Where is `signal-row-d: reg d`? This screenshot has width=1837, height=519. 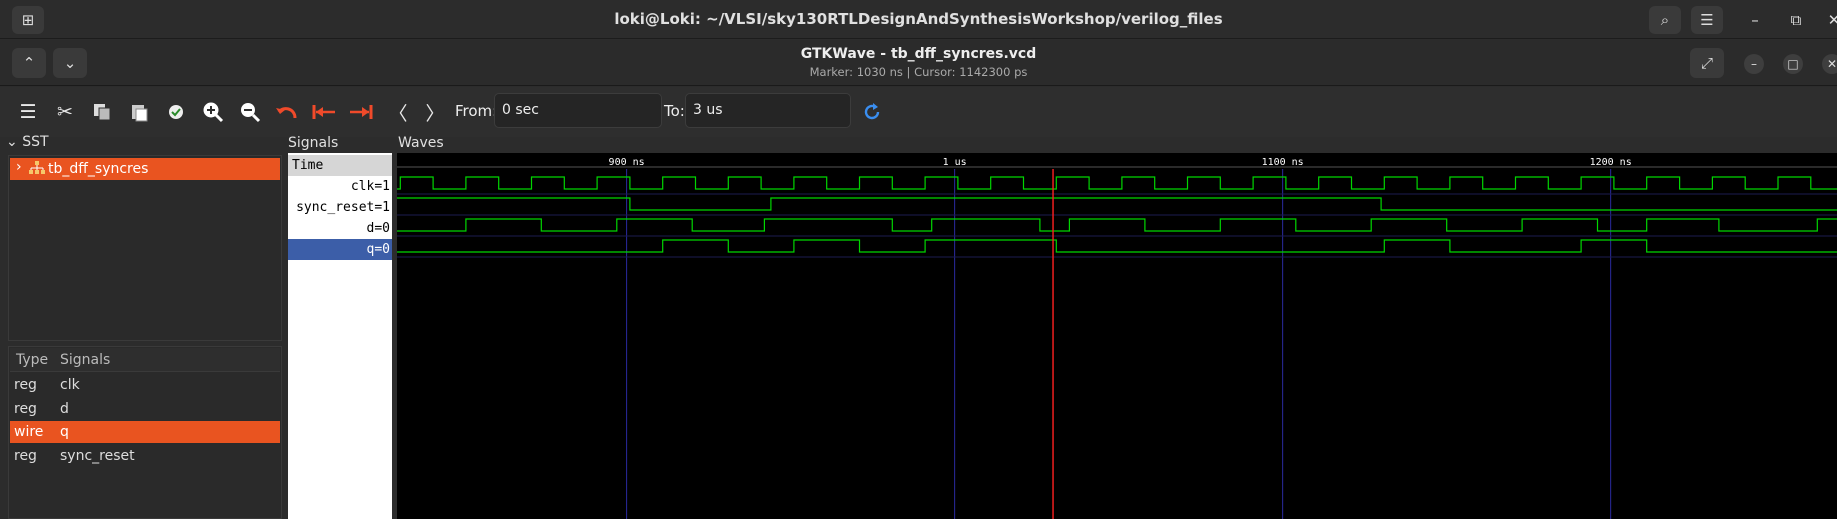
signal-row-d: reg d is located at coordinates (145, 409).